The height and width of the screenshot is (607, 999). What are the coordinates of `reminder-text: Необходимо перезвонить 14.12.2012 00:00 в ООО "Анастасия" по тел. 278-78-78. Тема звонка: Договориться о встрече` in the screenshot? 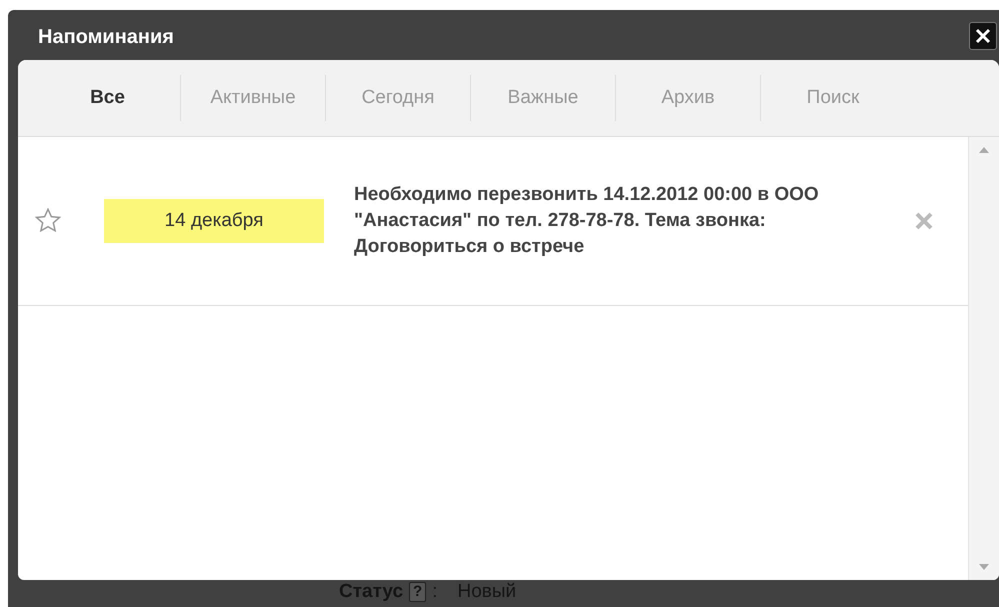 It's located at (587, 221).